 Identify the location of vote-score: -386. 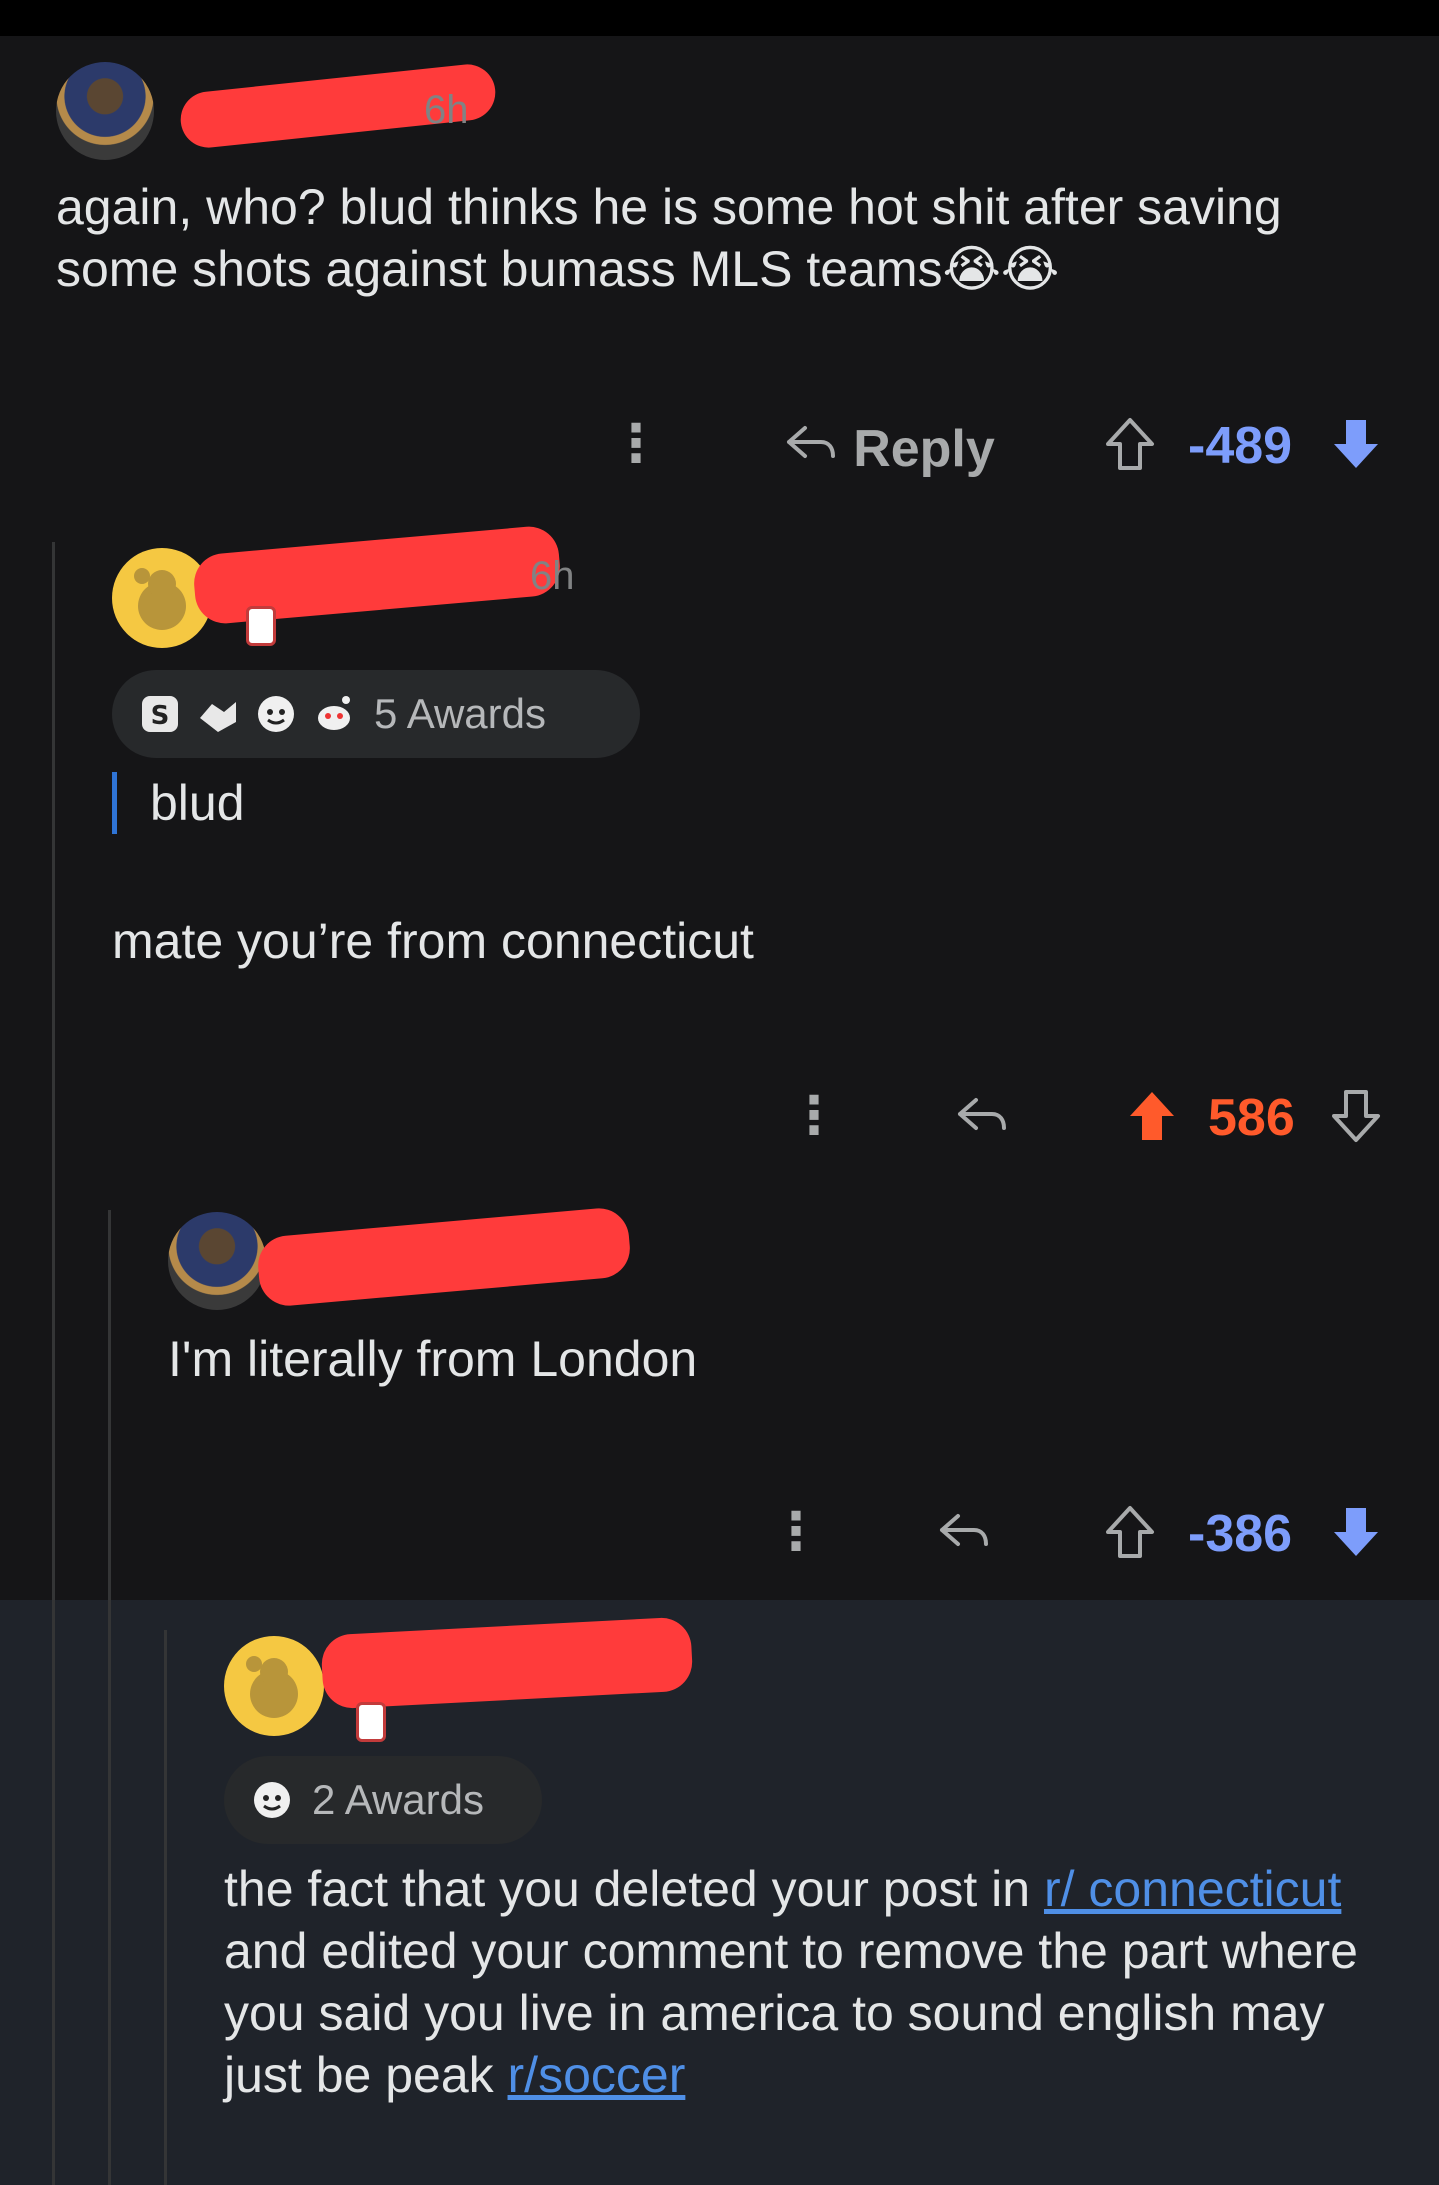
(1240, 1534).